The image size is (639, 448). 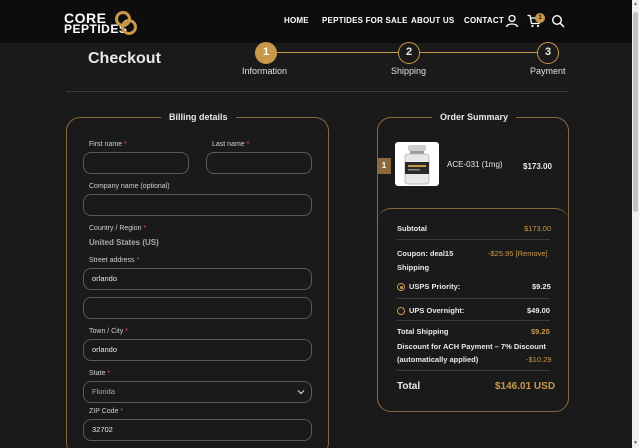 What do you see at coordinates (437, 310) in the screenshot?
I see `shipping-ups-label: UPS Overnight:` at bounding box center [437, 310].